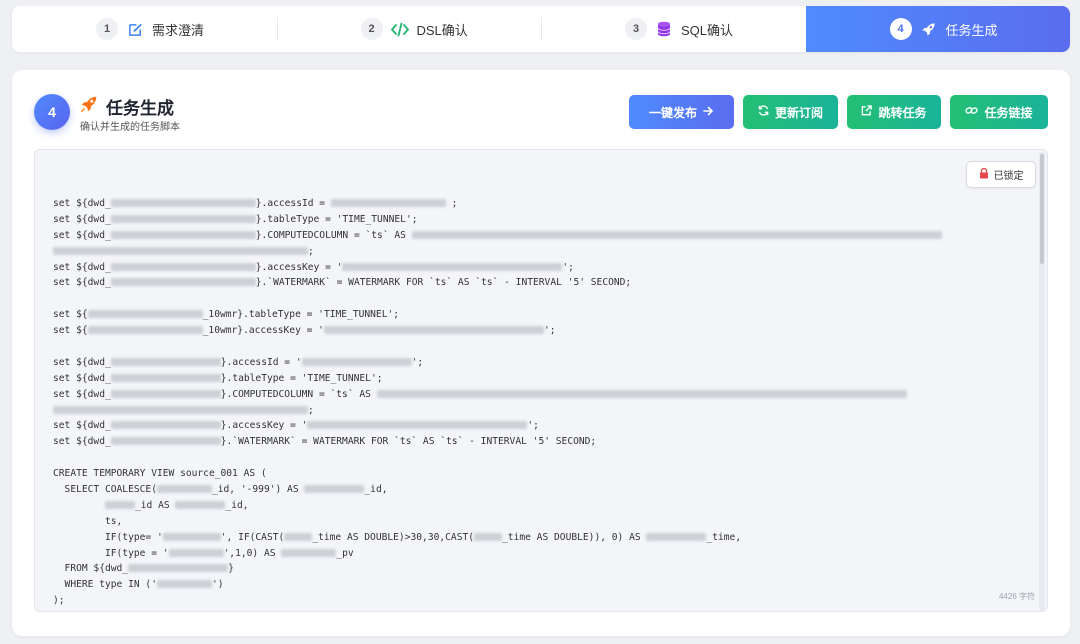 This screenshot has height=644, width=1080. I want to click on link-icon, so click(972, 112).